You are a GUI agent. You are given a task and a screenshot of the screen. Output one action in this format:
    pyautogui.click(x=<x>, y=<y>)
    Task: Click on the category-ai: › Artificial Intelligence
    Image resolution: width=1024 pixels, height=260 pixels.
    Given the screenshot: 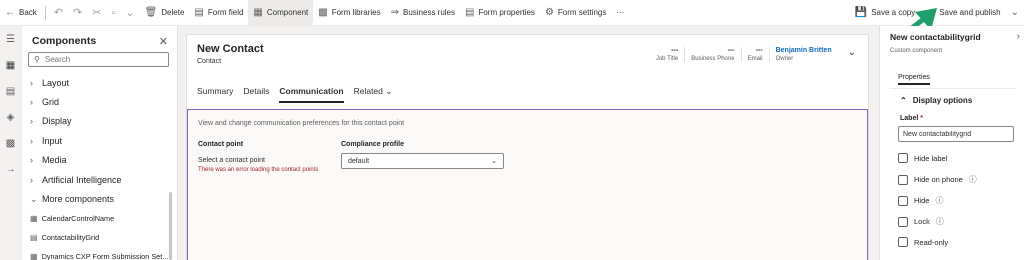 What is the action you would take?
    pyautogui.click(x=99, y=179)
    